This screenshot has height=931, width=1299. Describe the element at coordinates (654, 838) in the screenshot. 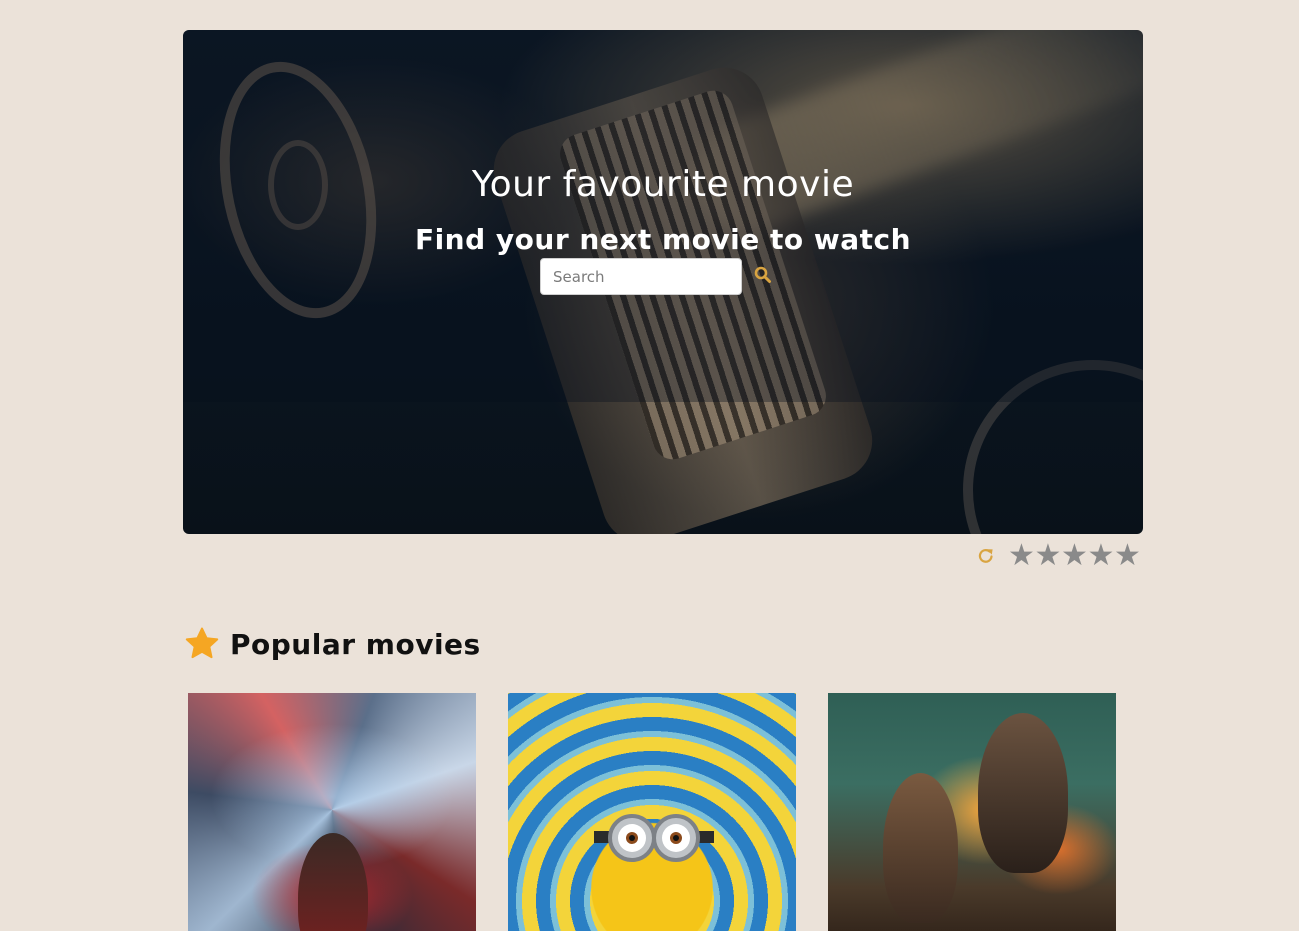

I see `poster-minion-image` at that location.